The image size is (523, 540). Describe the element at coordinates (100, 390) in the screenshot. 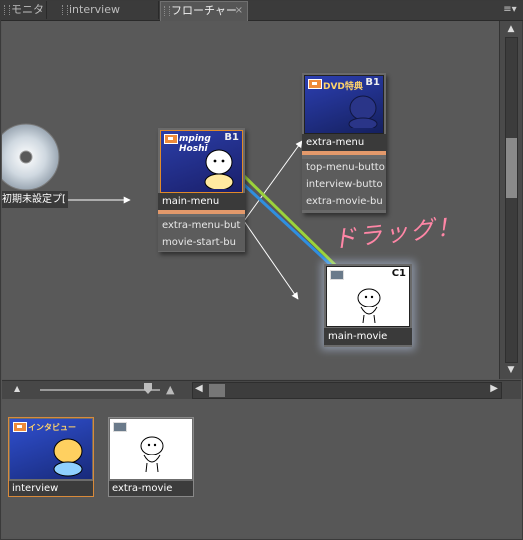

I see `zoom-slider` at that location.